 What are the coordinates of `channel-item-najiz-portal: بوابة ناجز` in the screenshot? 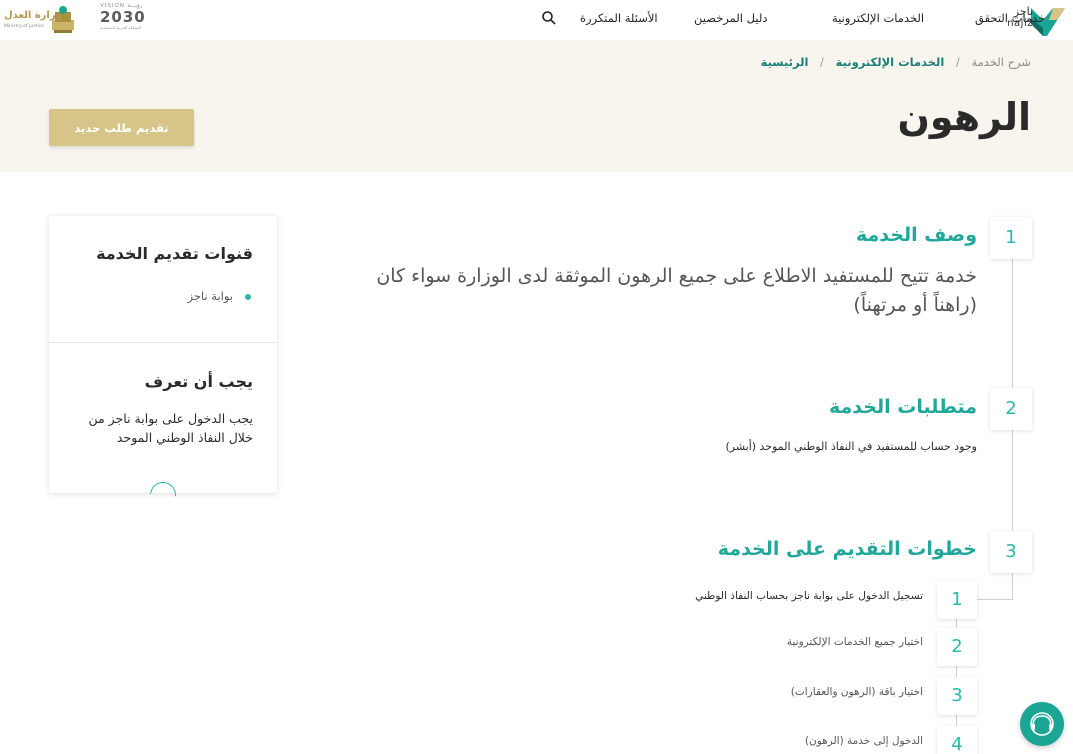 It's located at (219, 296).